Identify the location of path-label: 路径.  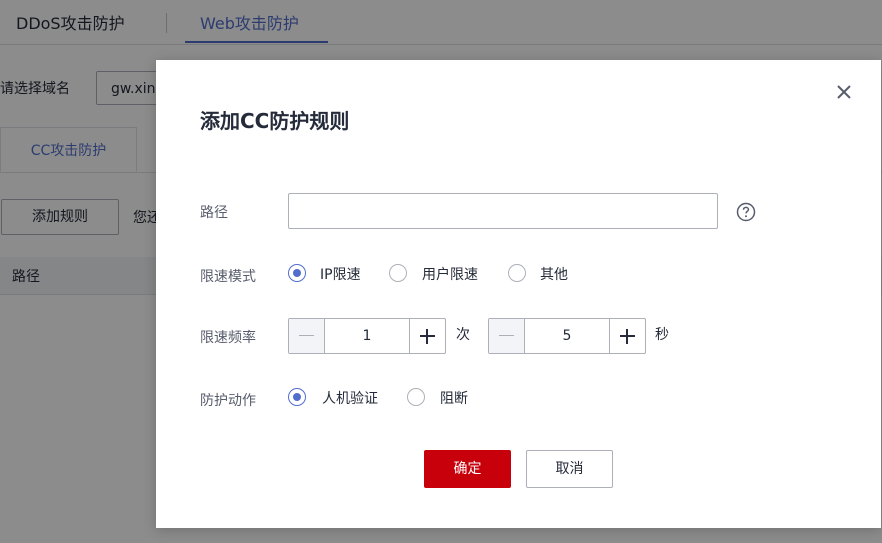
(214, 213).